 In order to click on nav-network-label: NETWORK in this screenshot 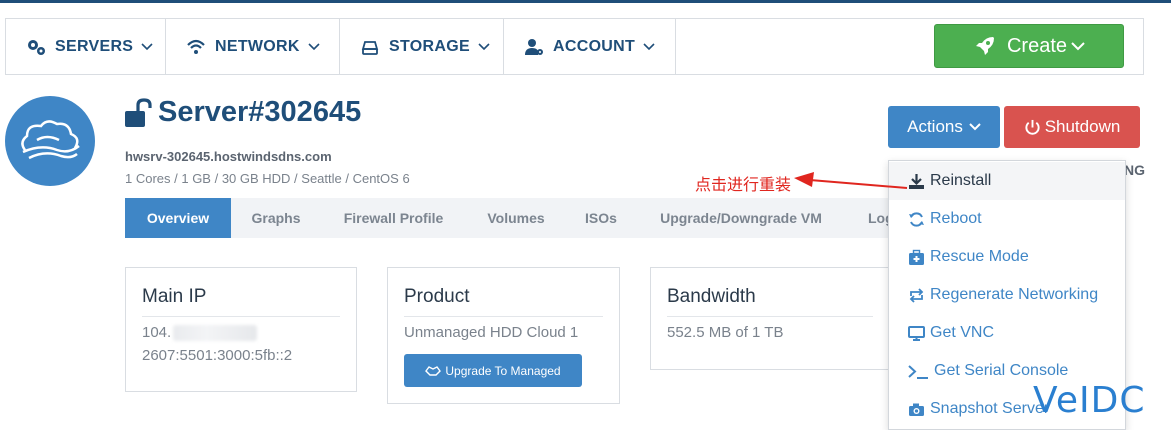, I will do `click(257, 46)`.